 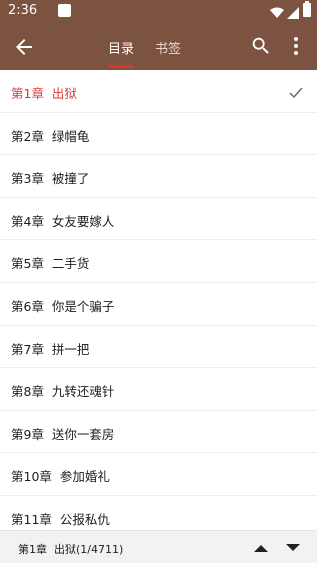 What do you see at coordinates (60, 519) in the screenshot?
I see `chapter-title: 第11章 公报私仇` at bounding box center [60, 519].